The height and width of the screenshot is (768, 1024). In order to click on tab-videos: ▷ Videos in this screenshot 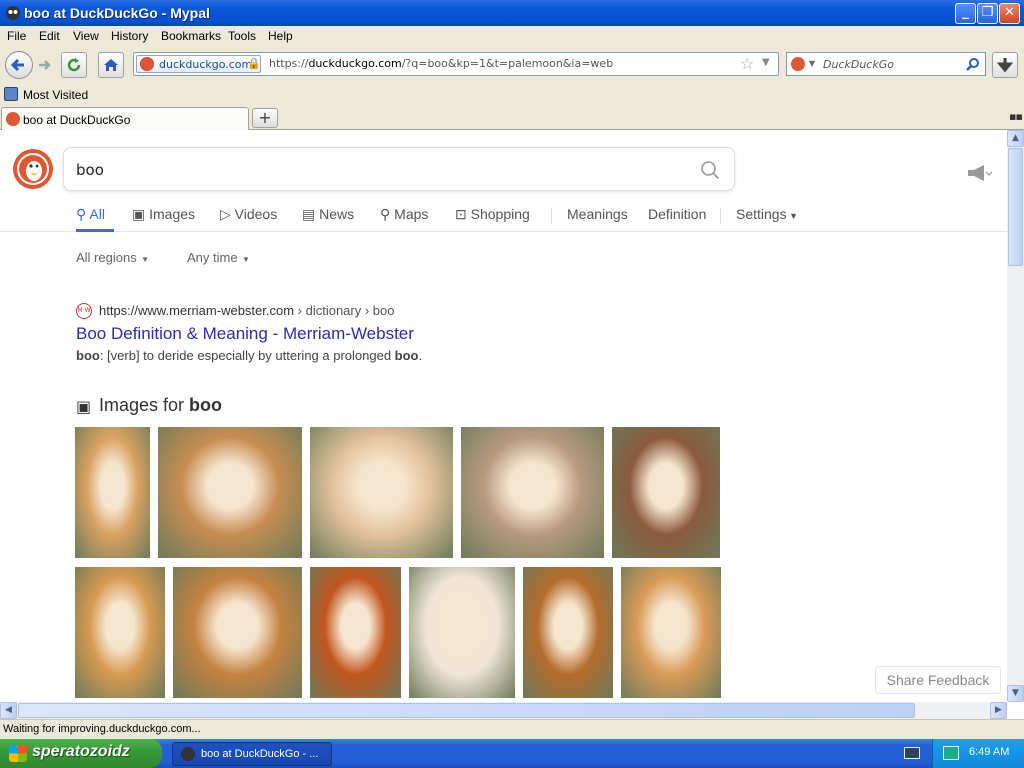, I will do `click(248, 214)`.